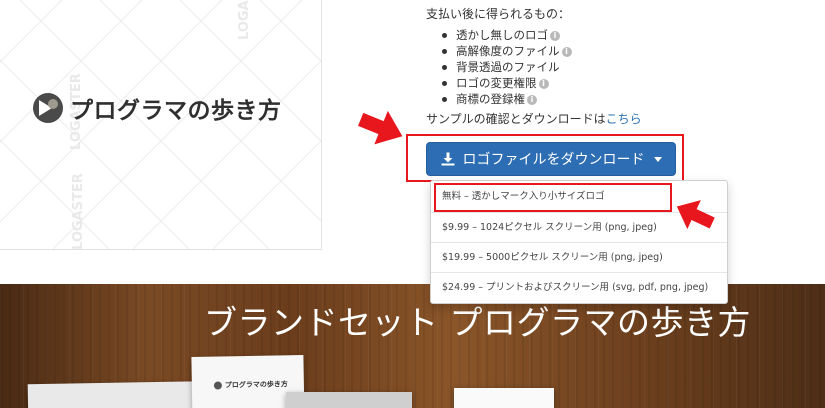 Image resolution: width=825 pixels, height=408 pixels. I want to click on benefit-item: 商標の登録権 i, so click(629, 99).